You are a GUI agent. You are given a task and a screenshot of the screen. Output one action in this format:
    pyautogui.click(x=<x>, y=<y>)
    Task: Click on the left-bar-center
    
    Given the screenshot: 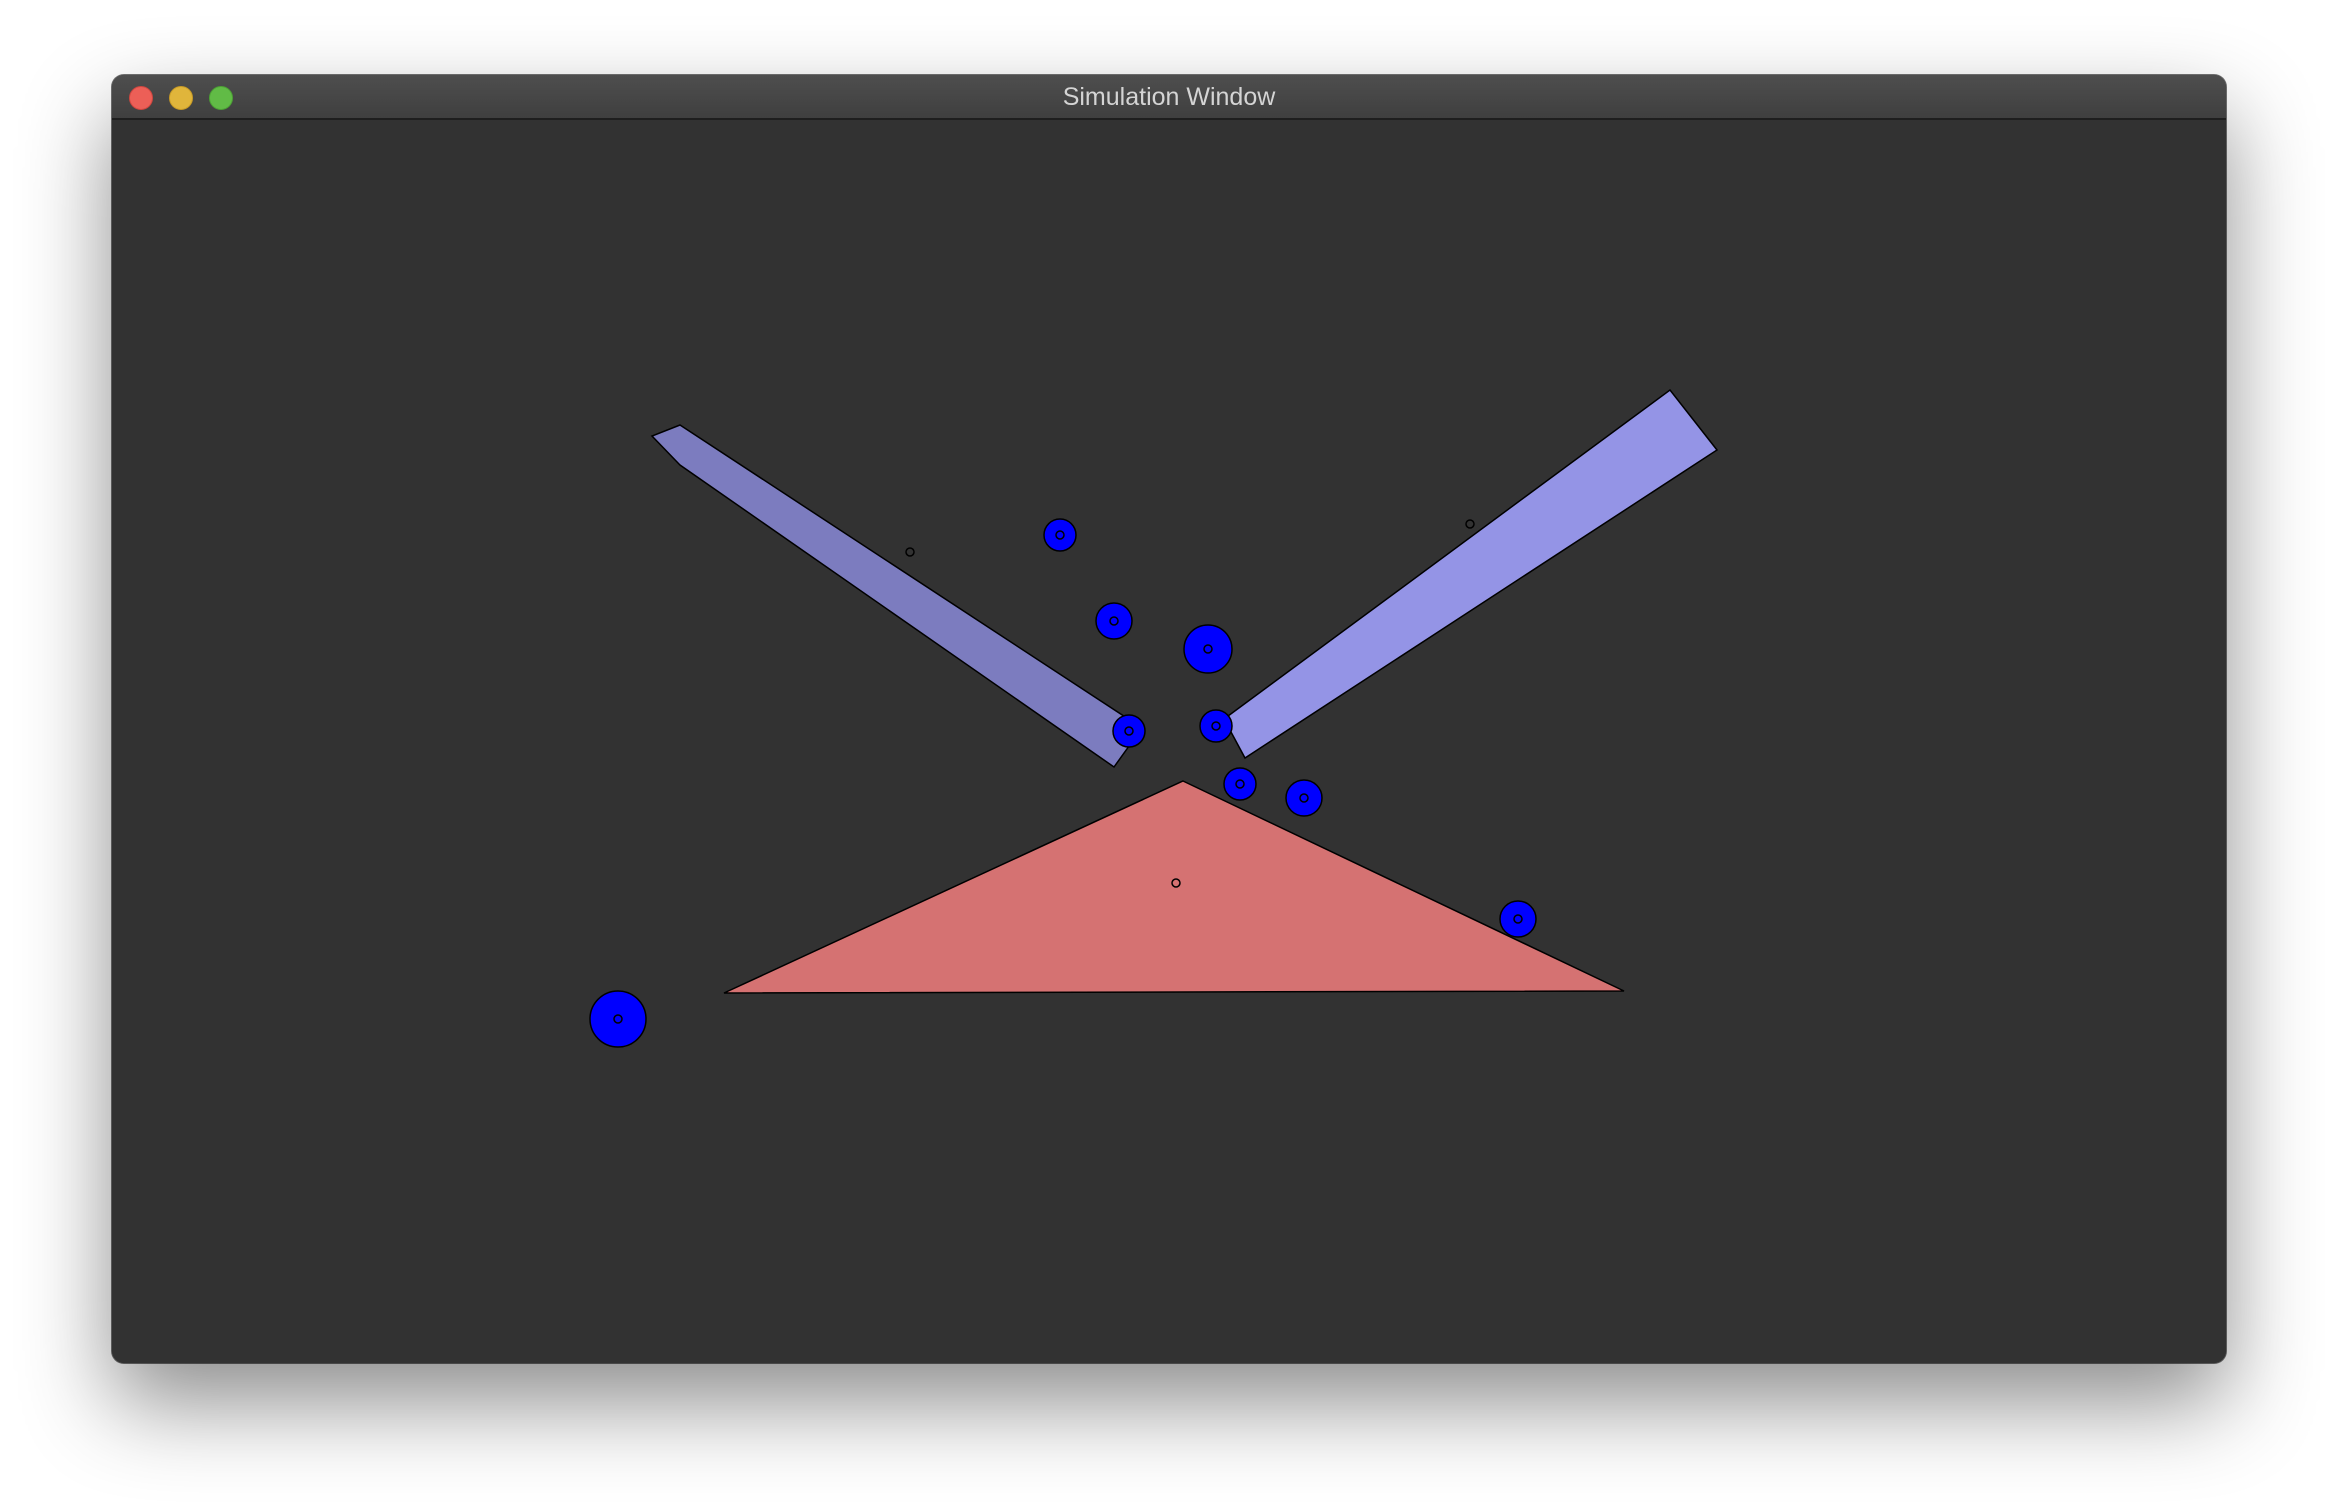 What is the action you would take?
    pyautogui.click(x=910, y=552)
    